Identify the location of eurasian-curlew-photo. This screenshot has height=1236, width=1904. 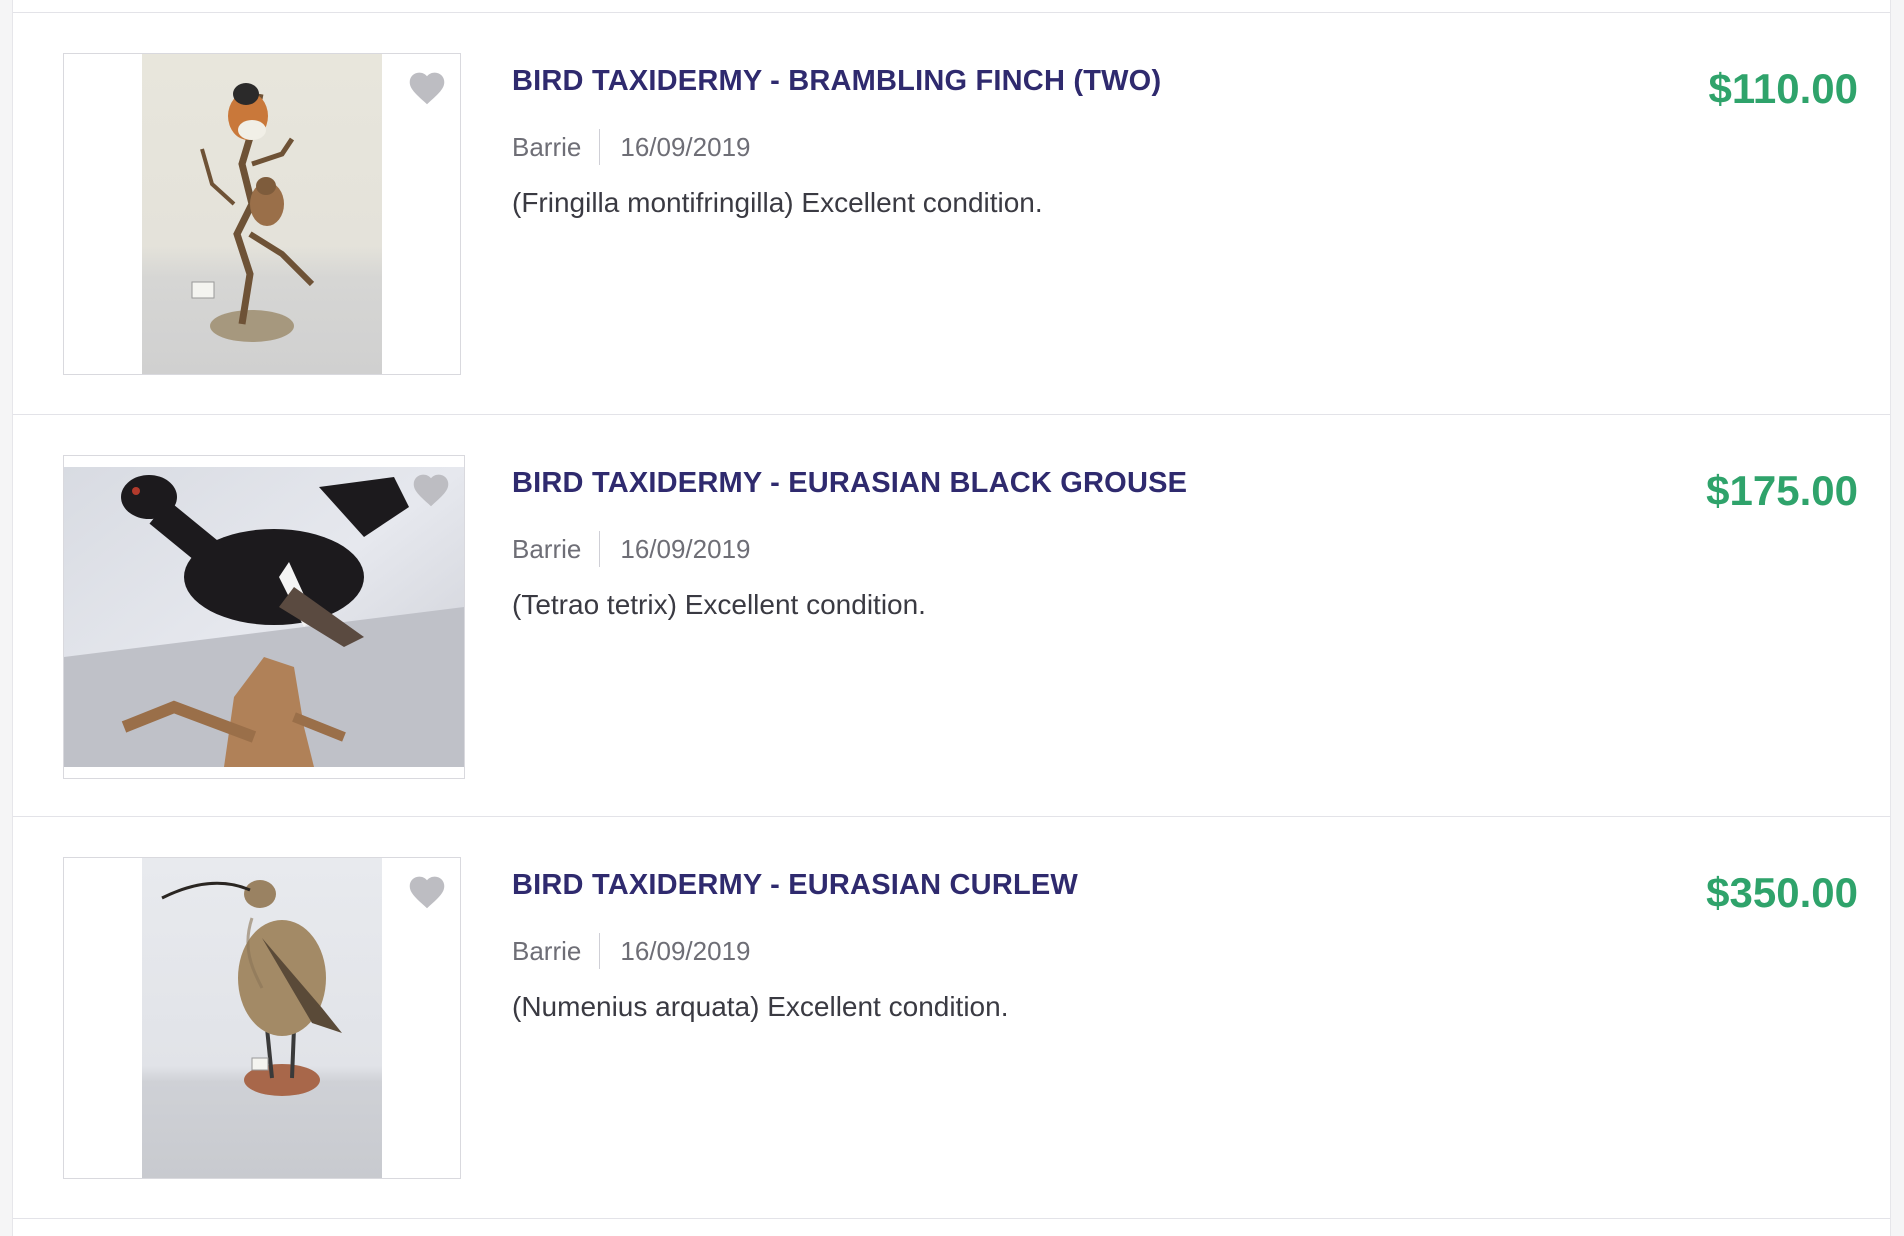
(262, 1018).